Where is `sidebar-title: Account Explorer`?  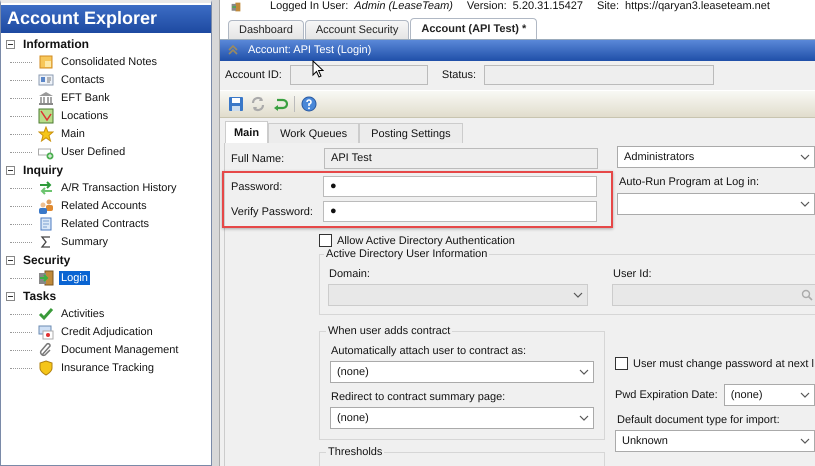
sidebar-title: Account Explorer is located at coordinates (106, 19).